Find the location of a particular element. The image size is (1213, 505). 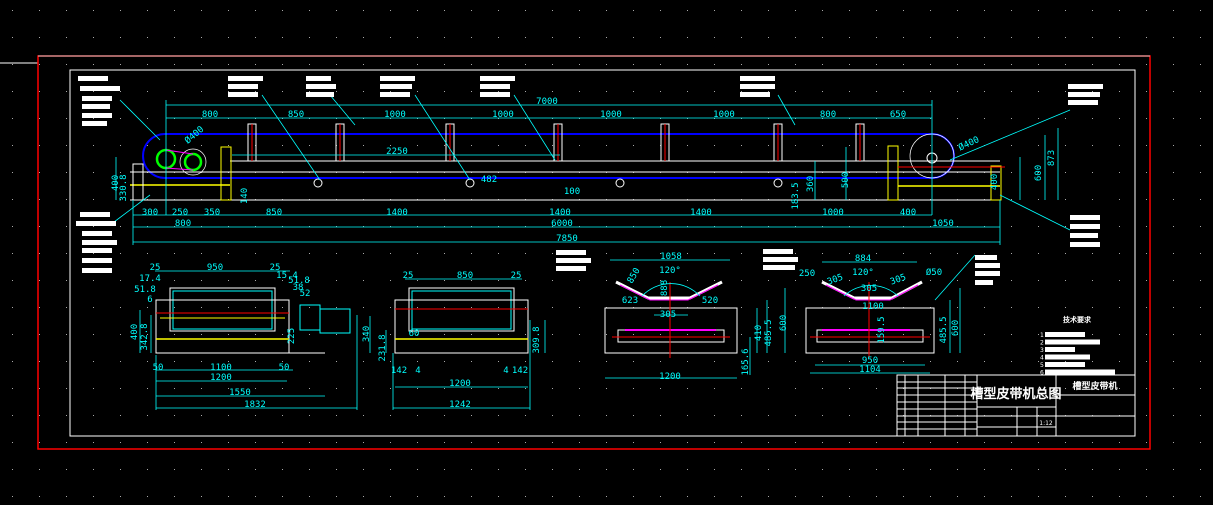

technical-requirements-heading: 技术要求 is located at coordinates (1077, 319).